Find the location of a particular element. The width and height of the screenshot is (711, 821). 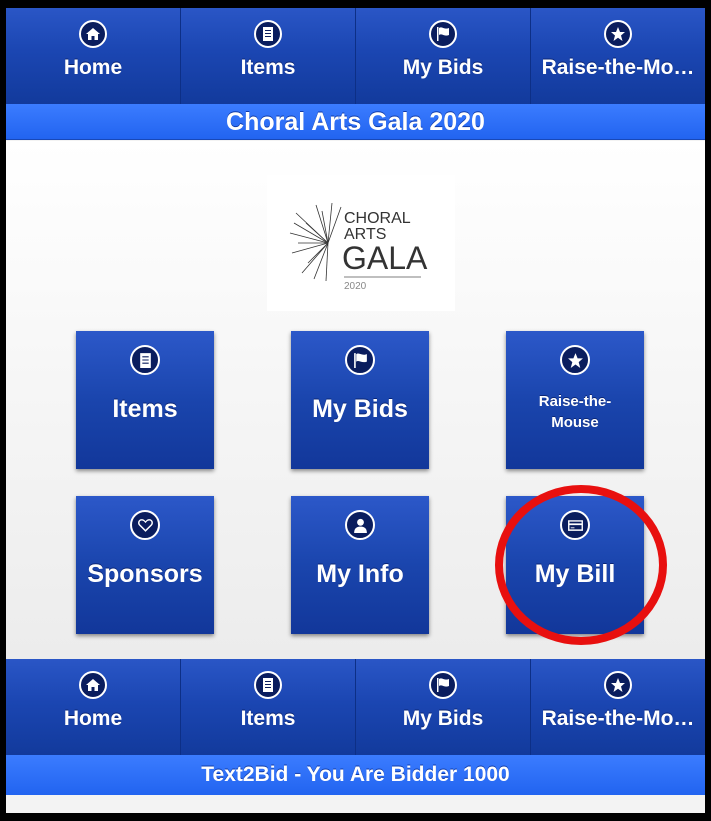

tile-my-bill-label: My Bill is located at coordinates (575, 574).